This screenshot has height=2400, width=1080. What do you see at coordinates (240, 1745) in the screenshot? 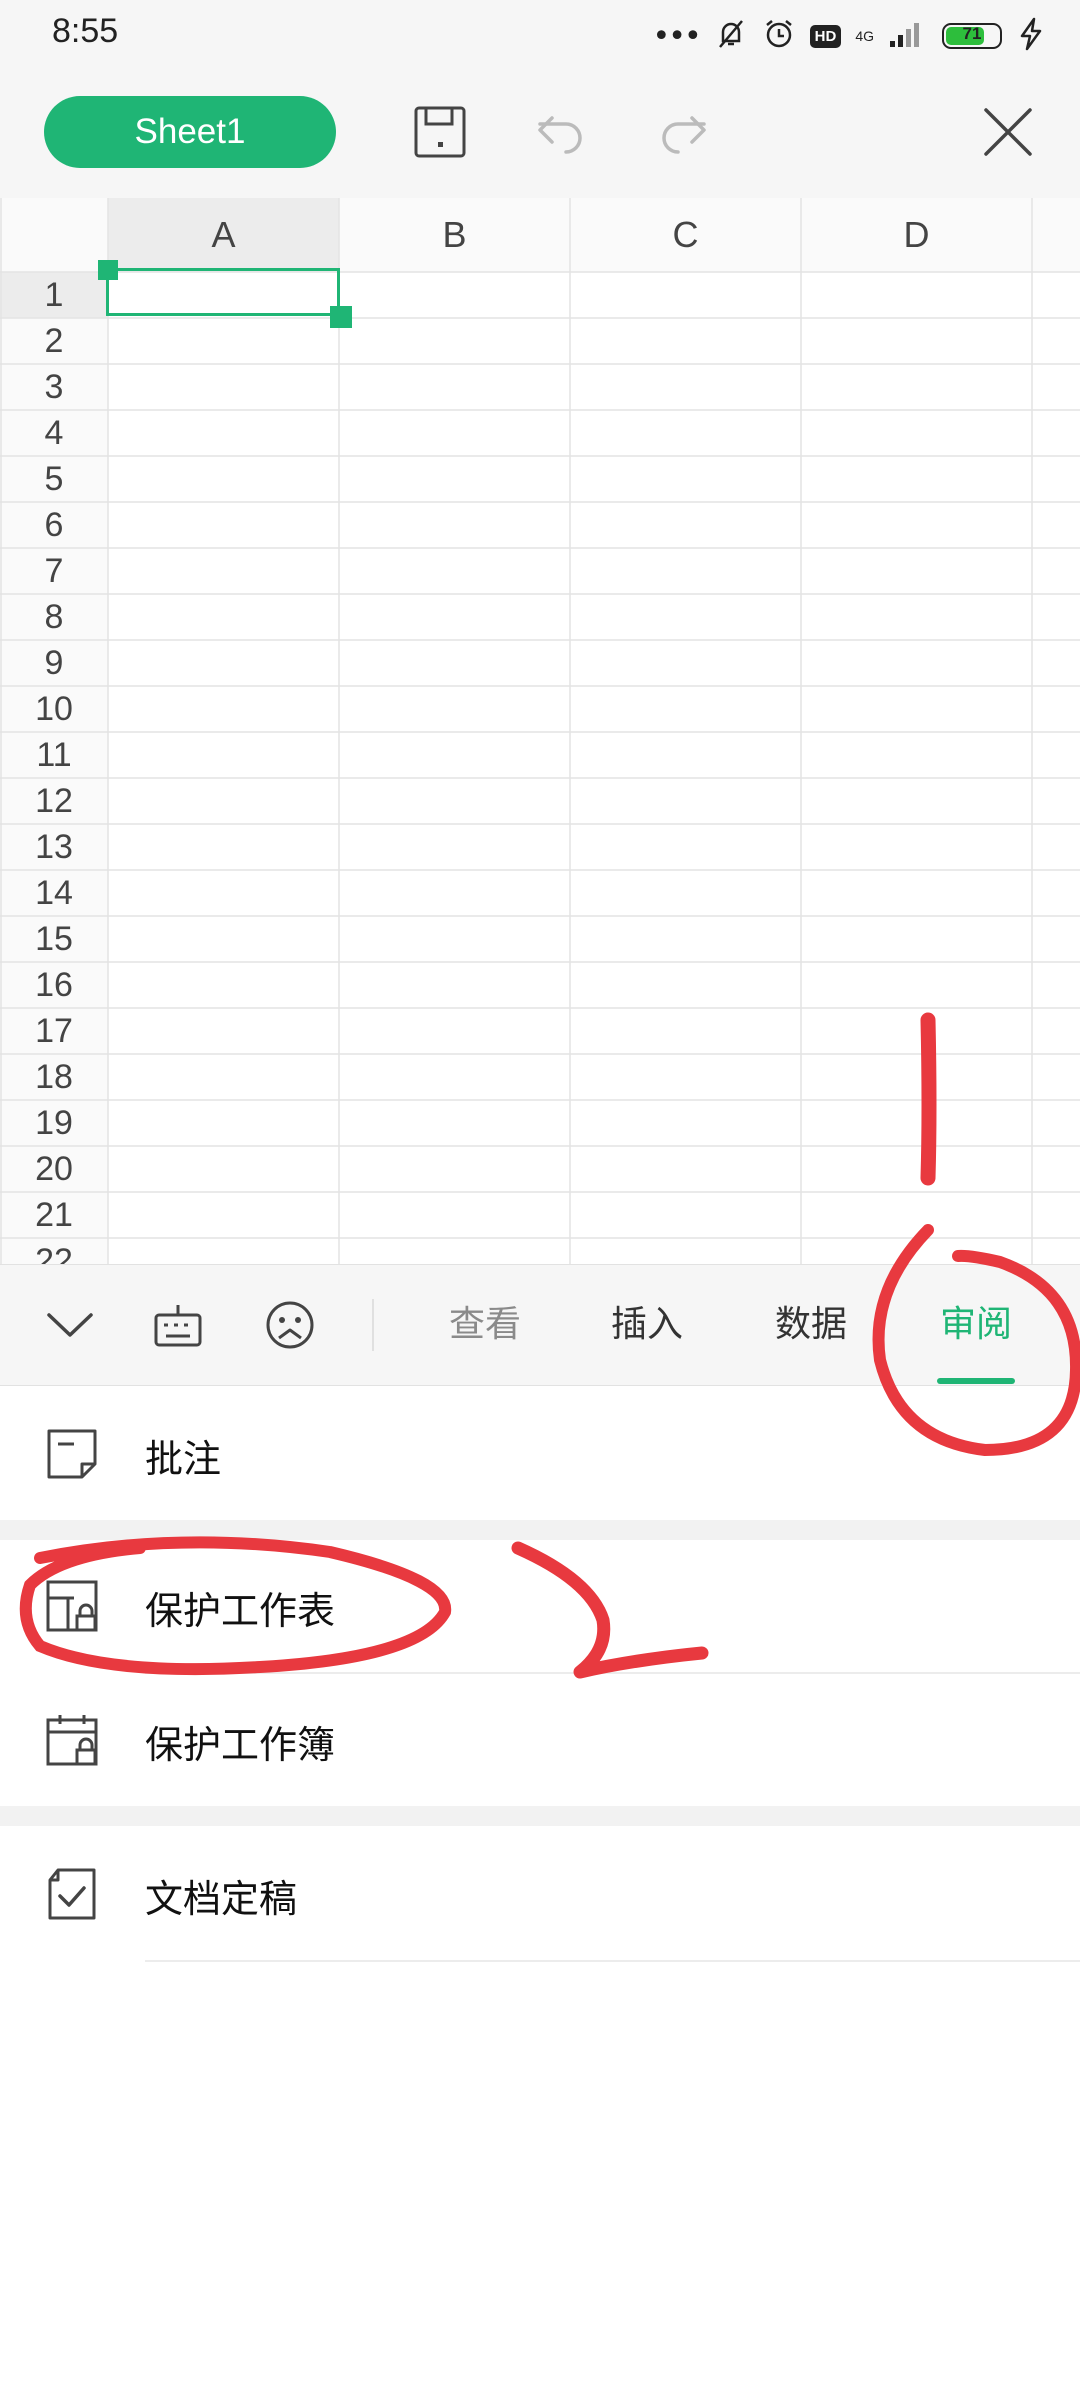
I see `menu-label-protect-workbook: 保护工作簿` at bounding box center [240, 1745].